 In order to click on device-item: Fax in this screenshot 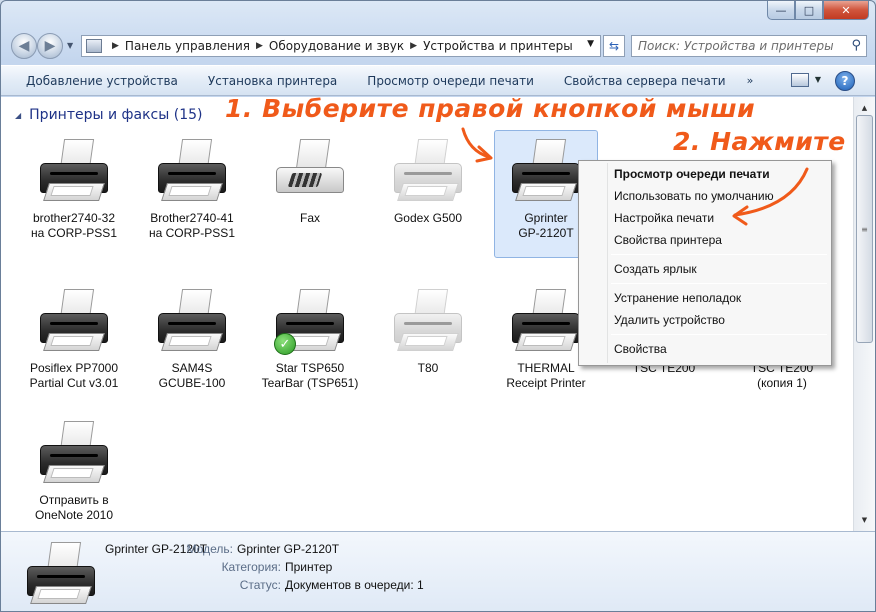, I will do `click(310, 194)`.